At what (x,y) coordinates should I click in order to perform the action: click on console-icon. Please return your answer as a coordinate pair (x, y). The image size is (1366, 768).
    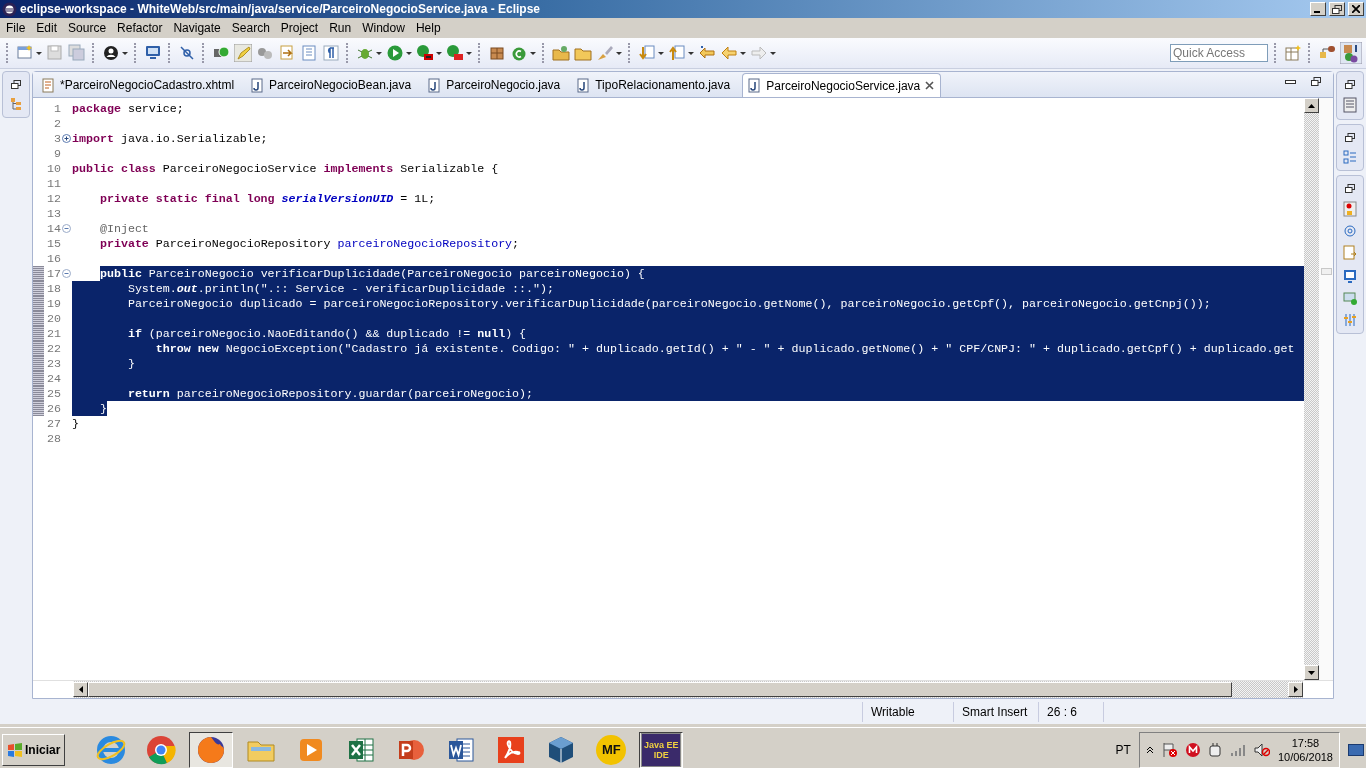
    Looking at the image, I should click on (1350, 276).